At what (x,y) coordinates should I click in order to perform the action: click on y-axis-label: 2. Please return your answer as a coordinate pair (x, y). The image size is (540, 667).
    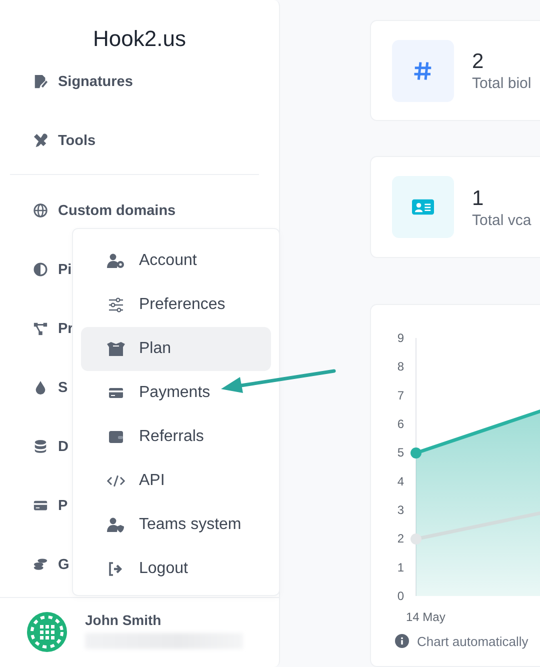
    Looking at the image, I should click on (400, 538).